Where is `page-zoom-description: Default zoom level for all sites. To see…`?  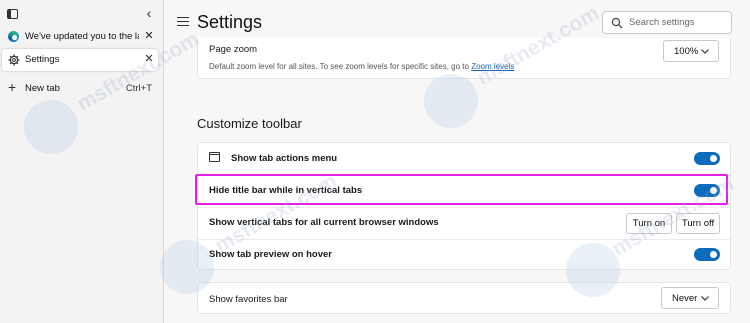
page-zoom-description: Default zoom level for all sites. To see… is located at coordinates (361, 66).